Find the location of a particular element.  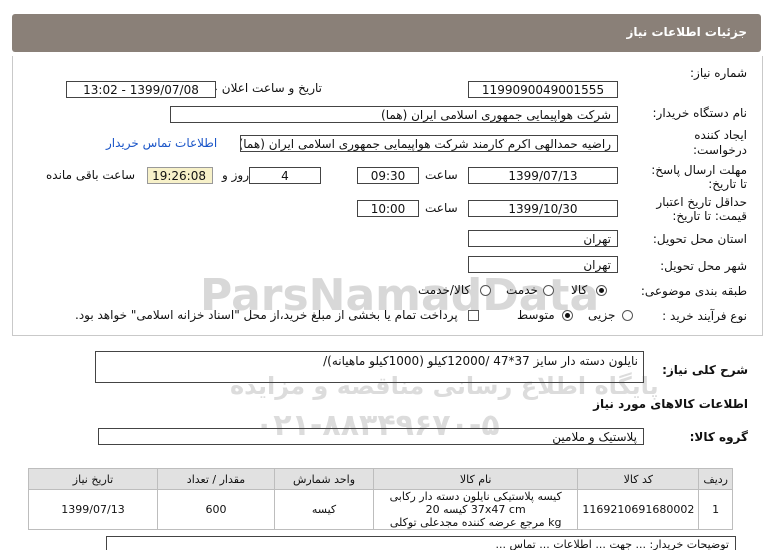

need-number-label: شماره نیاز: is located at coordinates (718, 73).